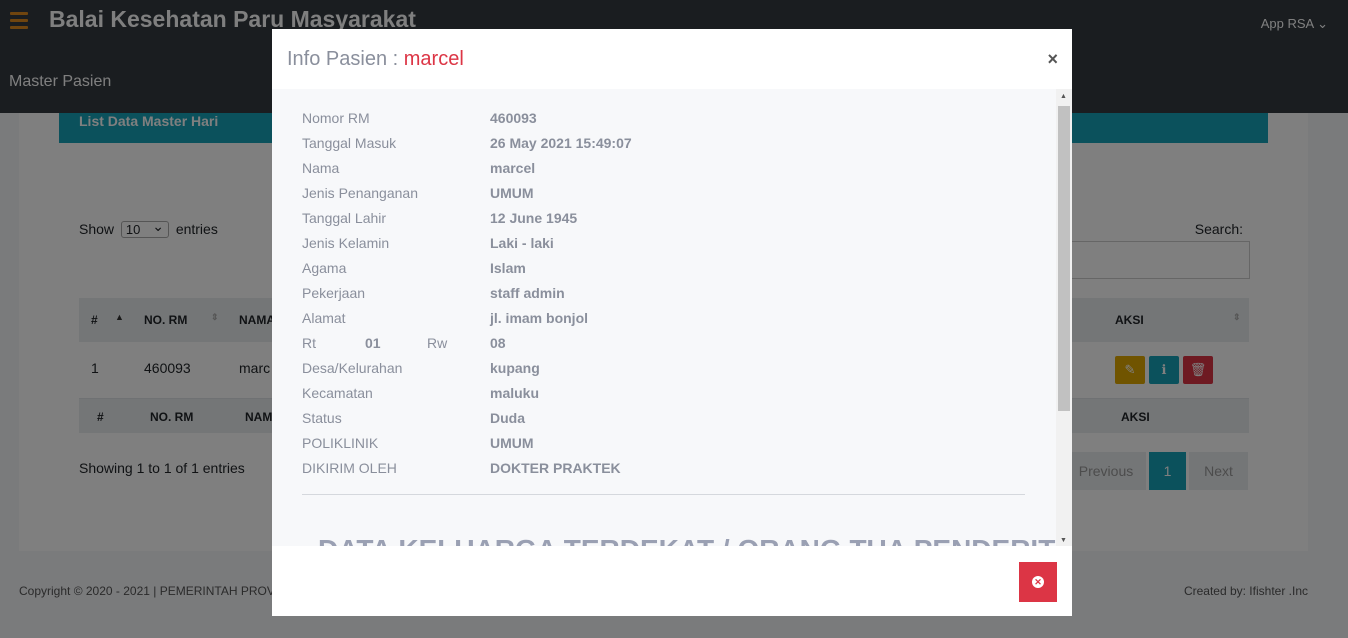  What do you see at coordinates (1063, 540) in the screenshot?
I see `scroll-down-arrow-icon: ▼` at bounding box center [1063, 540].